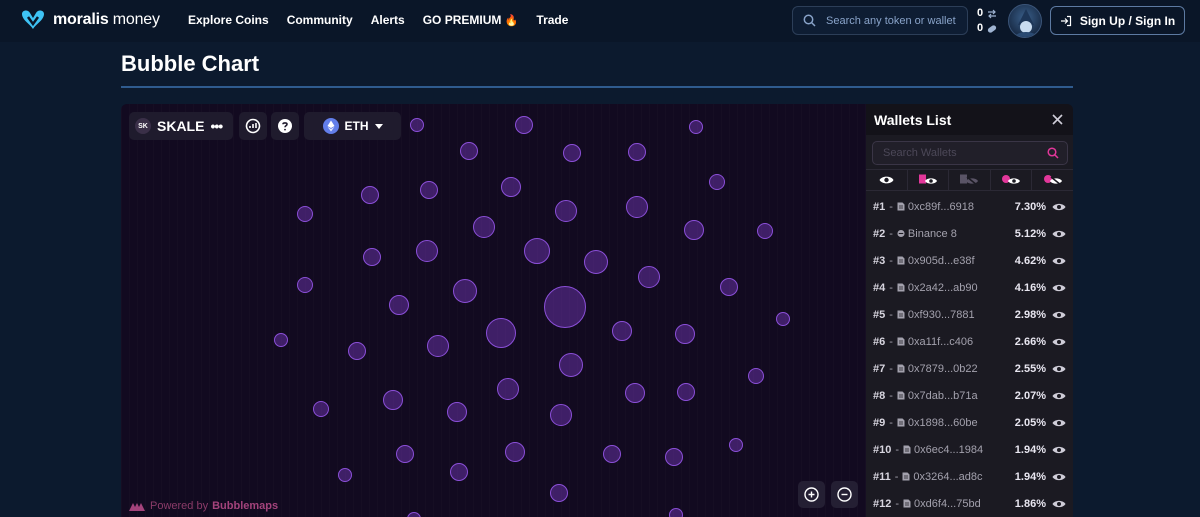 The image size is (1200, 517). What do you see at coordinates (1025, 21) in the screenshot?
I see `user-avatar` at bounding box center [1025, 21].